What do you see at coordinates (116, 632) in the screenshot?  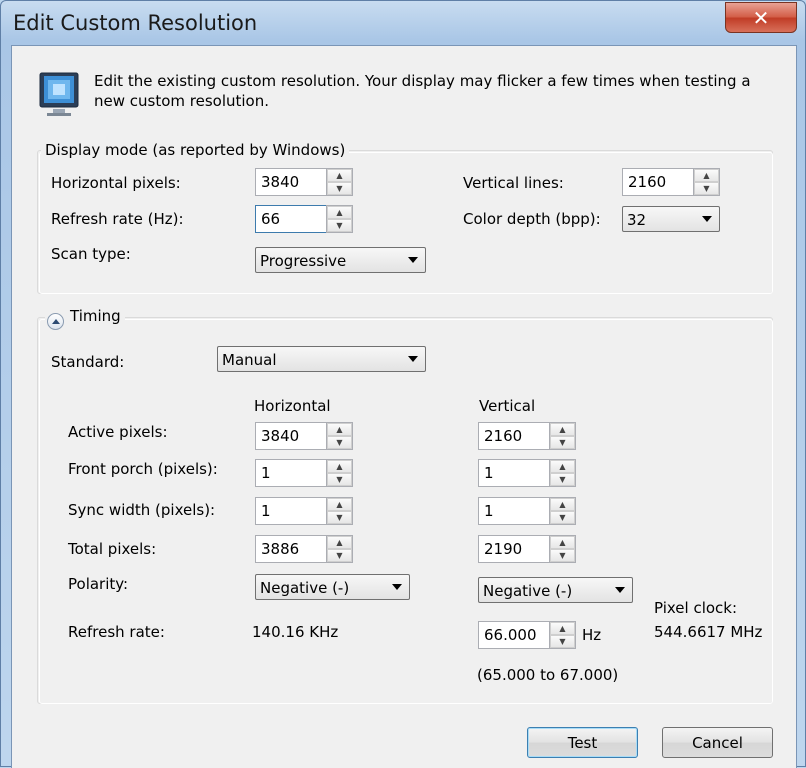 I see `timing-refresh-rate-label: Refresh rate:` at bounding box center [116, 632].